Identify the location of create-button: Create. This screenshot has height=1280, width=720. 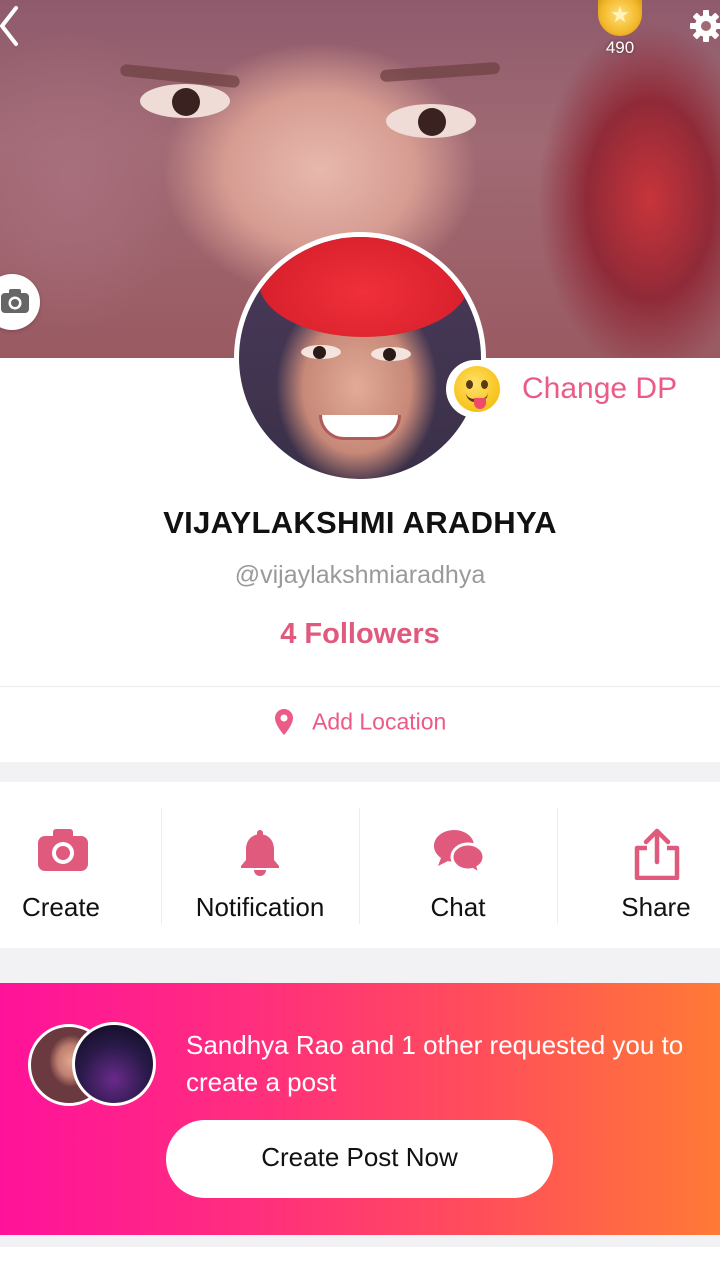
(61, 865).